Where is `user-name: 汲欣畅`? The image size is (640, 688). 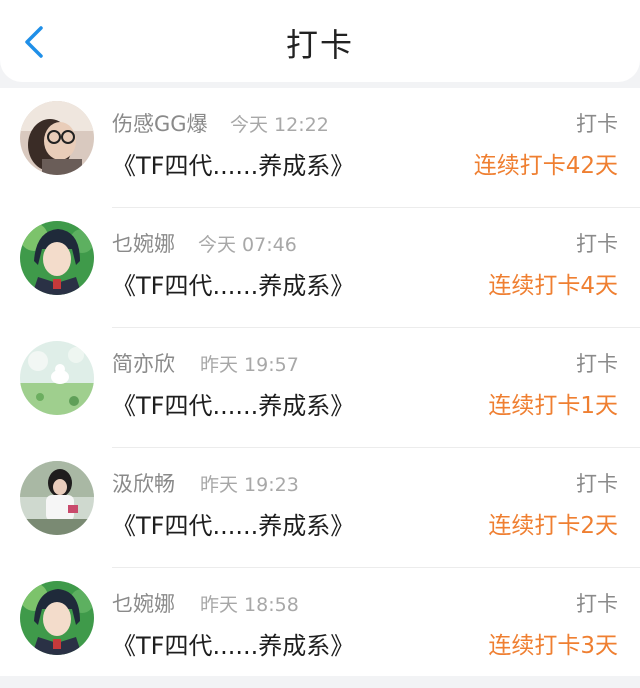 user-name: 汲欣畅 is located at coordinates (143, 484).